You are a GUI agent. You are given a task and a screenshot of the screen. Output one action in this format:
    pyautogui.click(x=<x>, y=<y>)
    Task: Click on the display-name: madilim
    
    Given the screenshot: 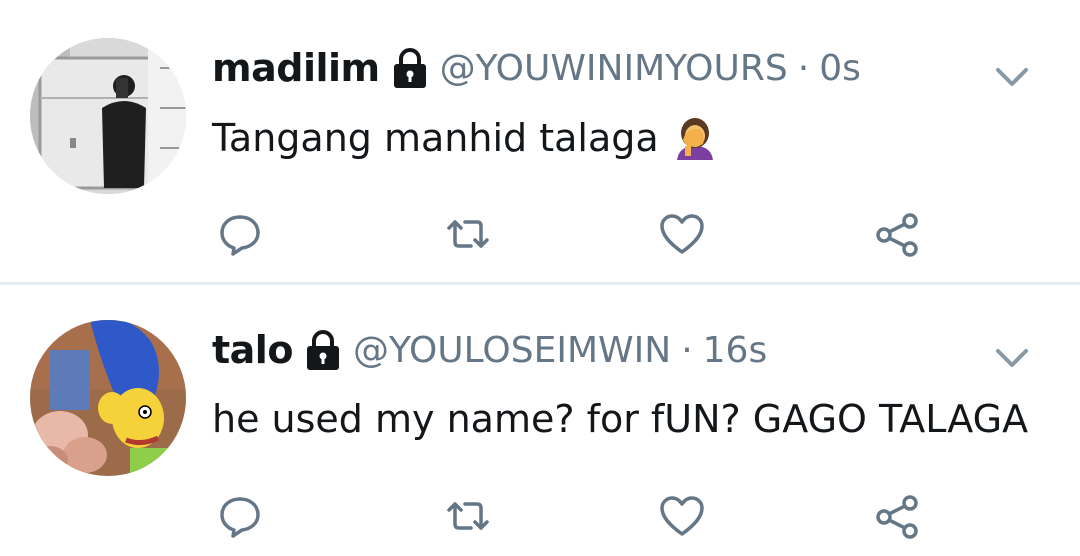 What is the action you would take?
    pyautogui.click(x=296, y=68)
    